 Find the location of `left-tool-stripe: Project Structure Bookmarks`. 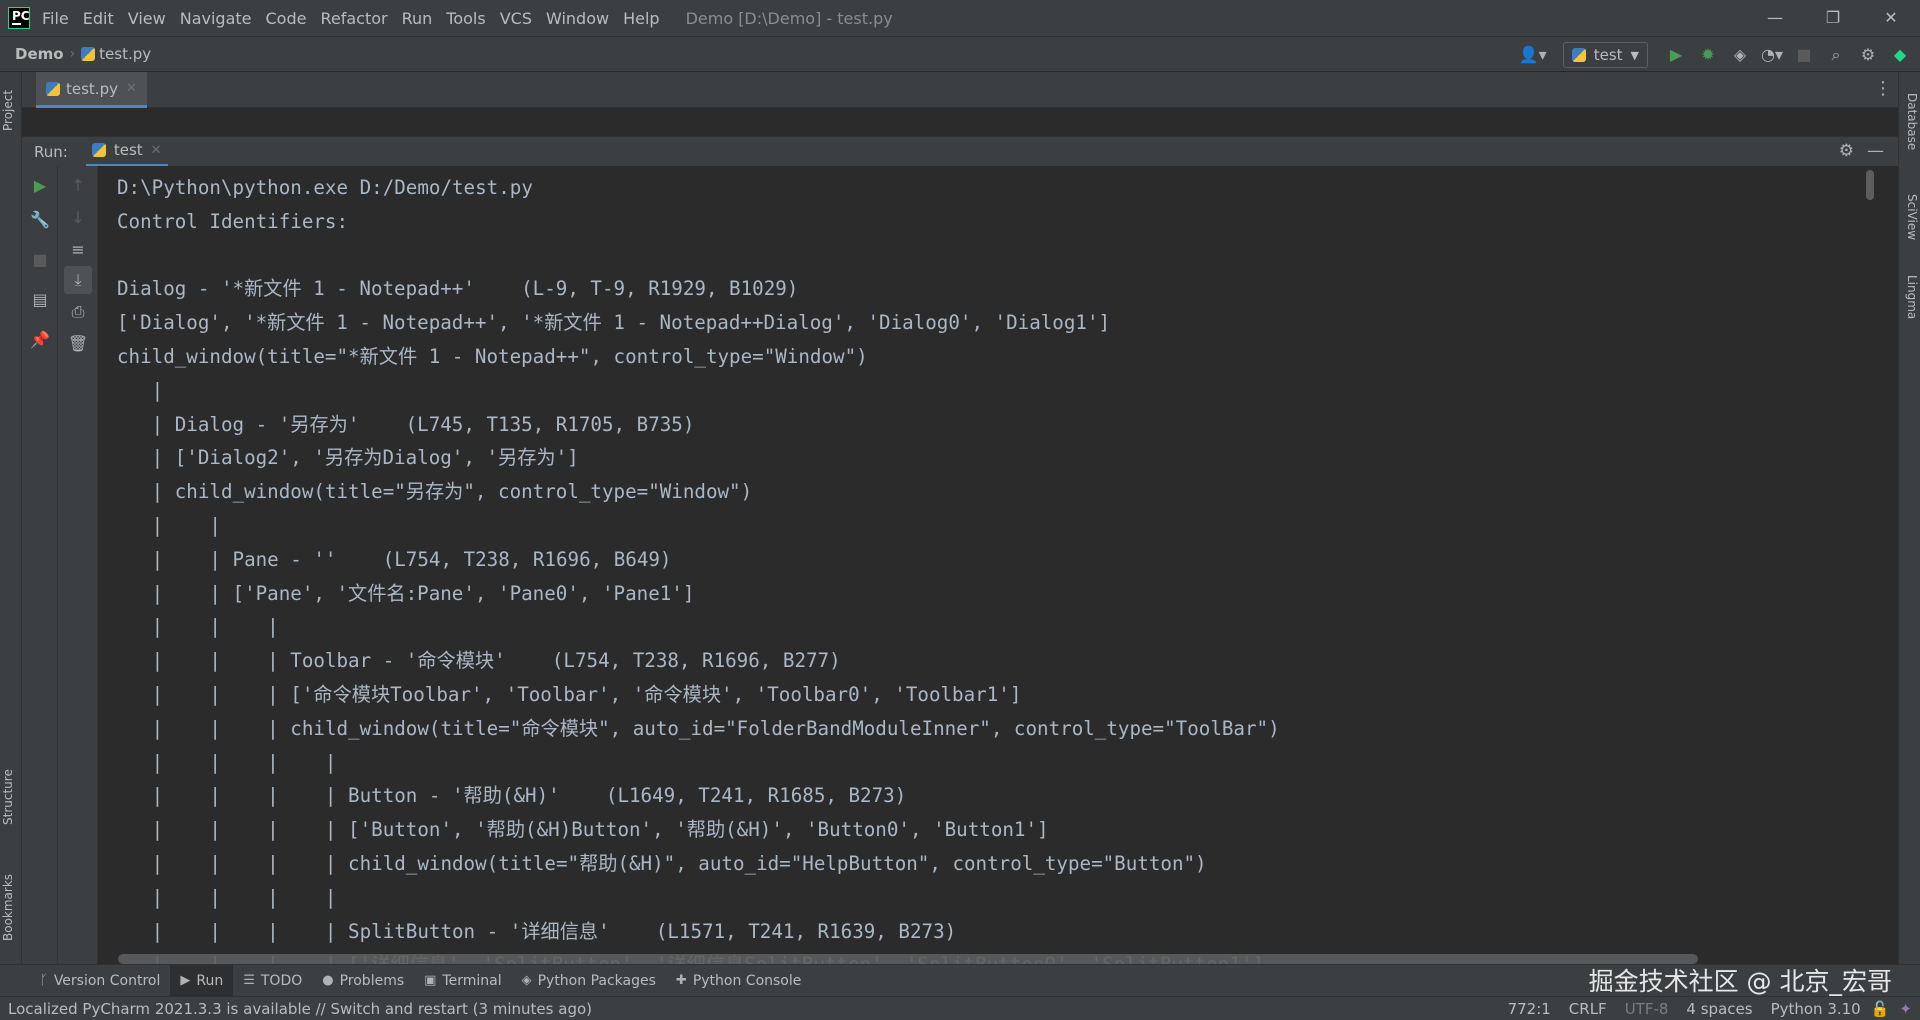

left-tool-stripe: Project Structure Bookmarks is located at coordinates (11, 518).